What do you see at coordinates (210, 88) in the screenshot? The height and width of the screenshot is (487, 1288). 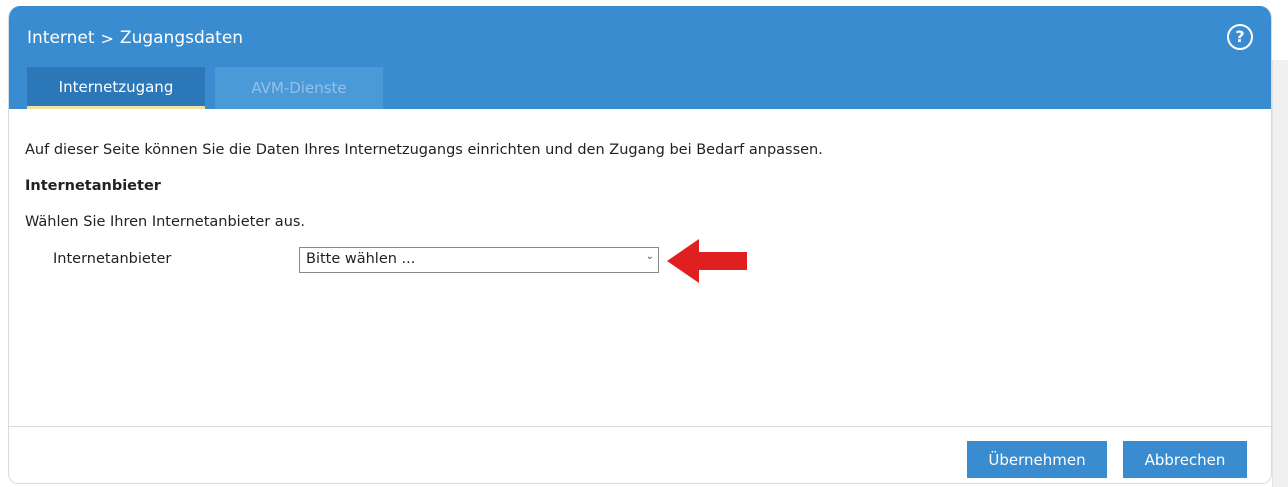 I see `tab-bar: Internetzugang AVM-Dienste` at bounding box center [210, 88].